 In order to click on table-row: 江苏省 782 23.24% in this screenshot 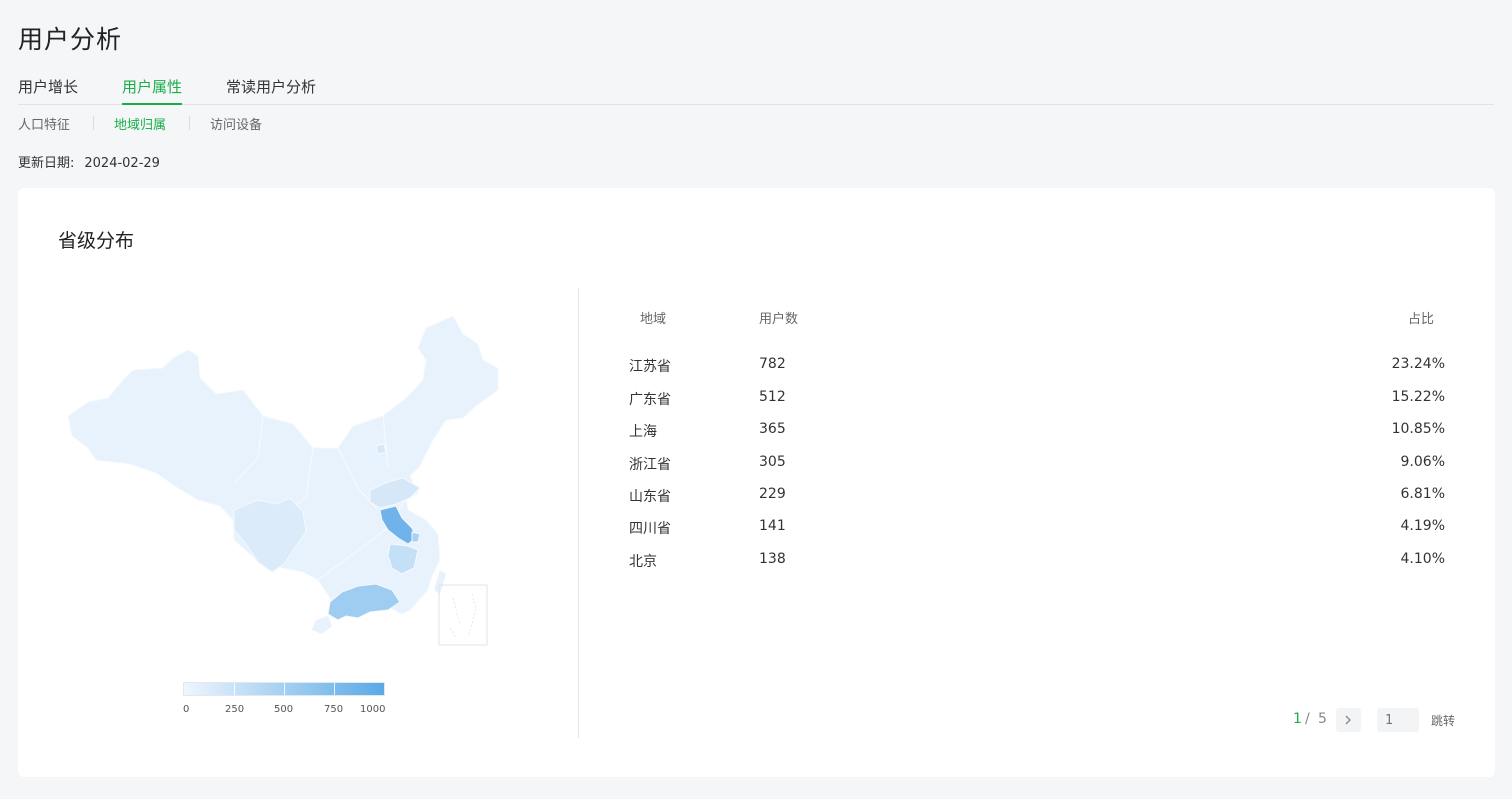, I will do `click(1033, 366)`.